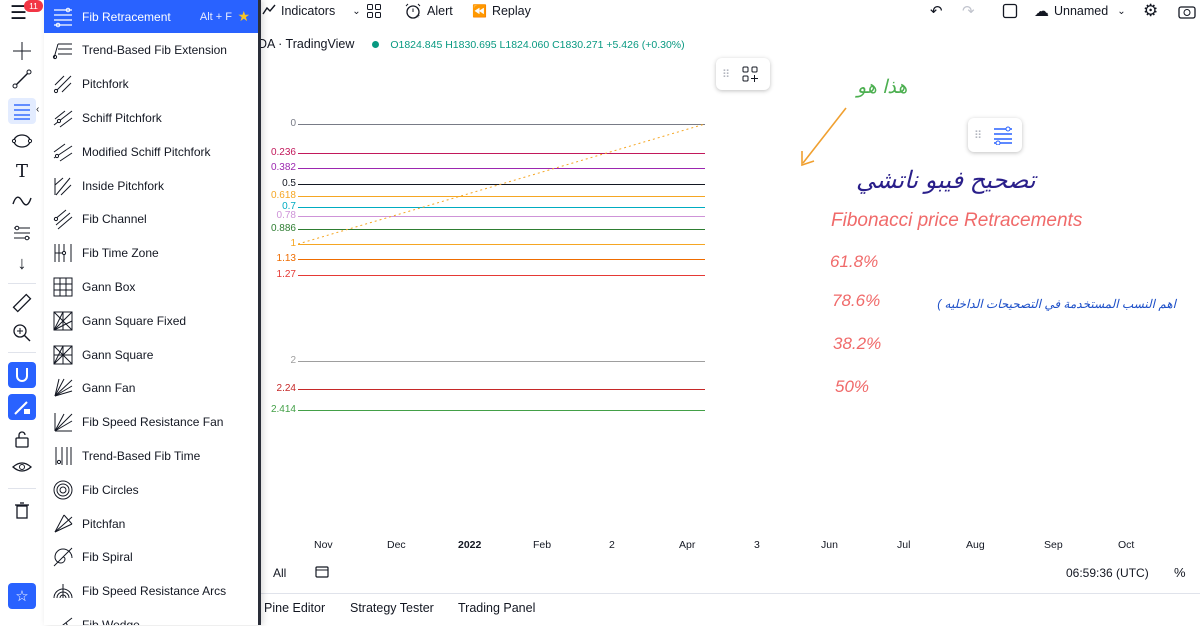  Describe the element at coordinates (22, 596) in the screenshot. I see `favorites-tool: ☆` at that location.